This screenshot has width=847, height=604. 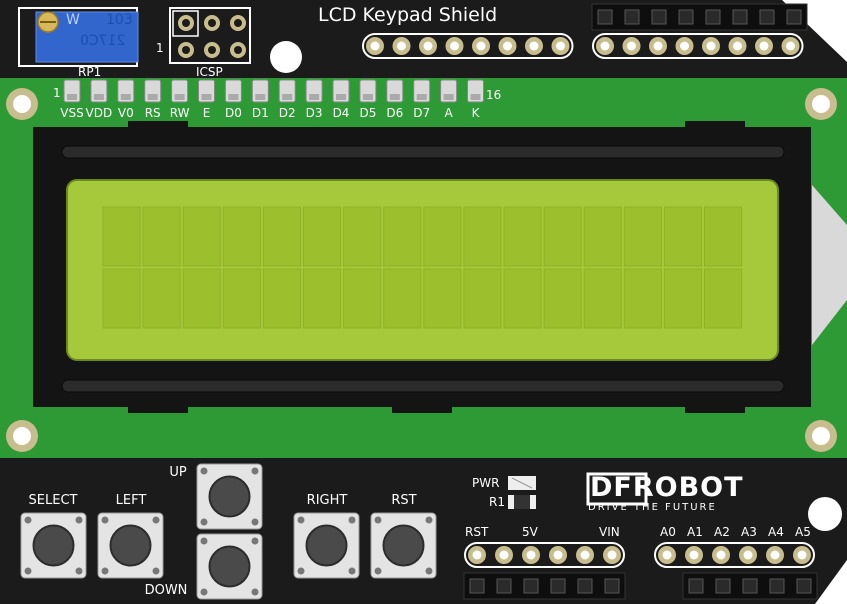 What do you see at coordinates (233, 113) in the screenshot?
I see `lcd-pin-label: D0` at bounding box center [233, 113].